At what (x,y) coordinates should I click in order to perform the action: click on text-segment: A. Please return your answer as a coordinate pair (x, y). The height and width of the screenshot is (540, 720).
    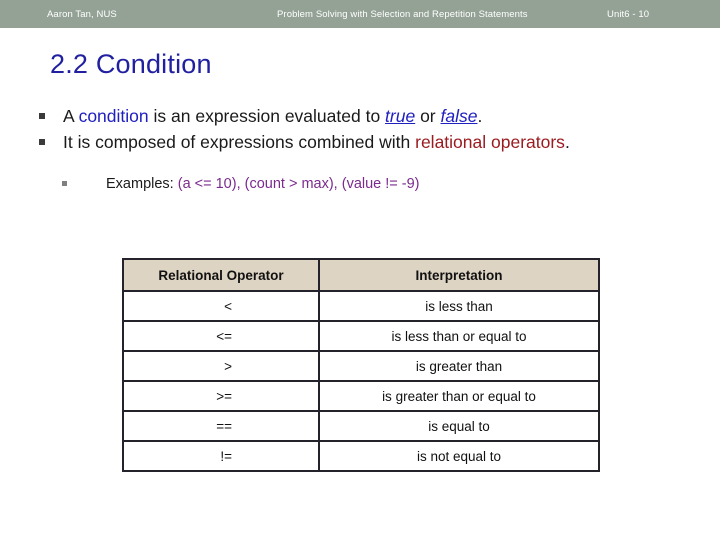
    Looking at the image, I should click on (71, 116).